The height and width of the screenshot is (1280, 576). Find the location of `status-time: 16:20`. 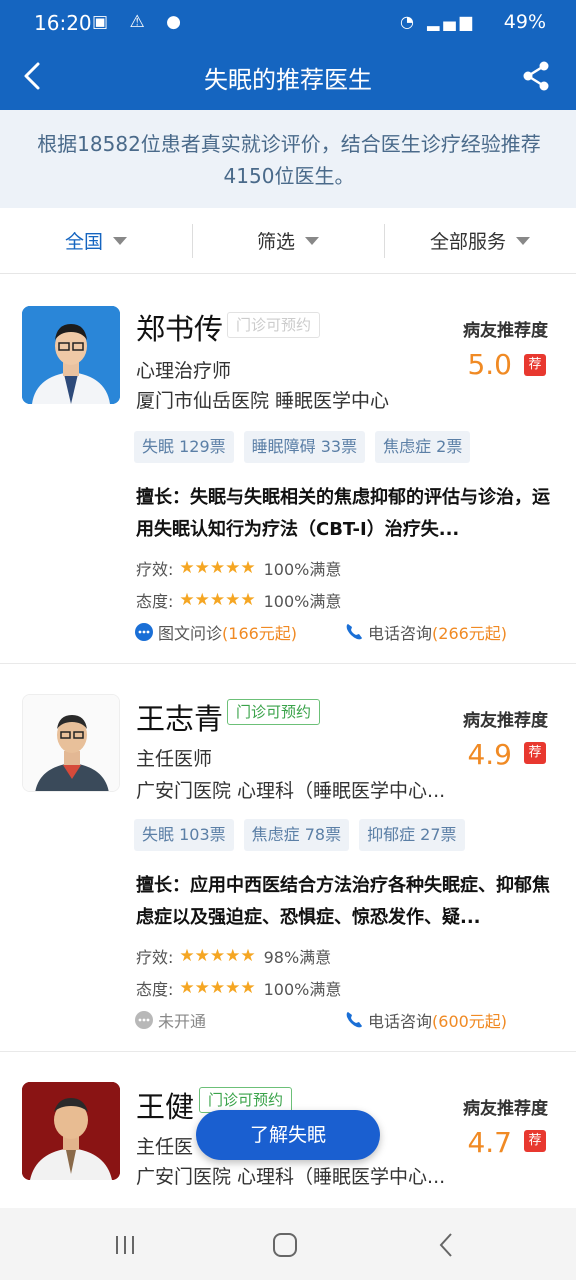

status-time: 16:20 is located at coordinates (63, 23).